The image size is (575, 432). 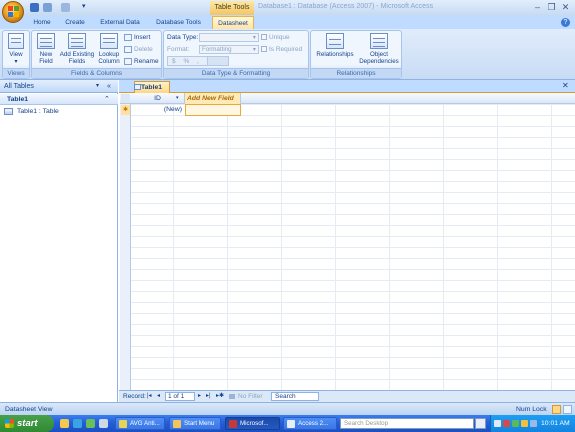 I want to click on unique-check-icon, so click(x=264, y=37).